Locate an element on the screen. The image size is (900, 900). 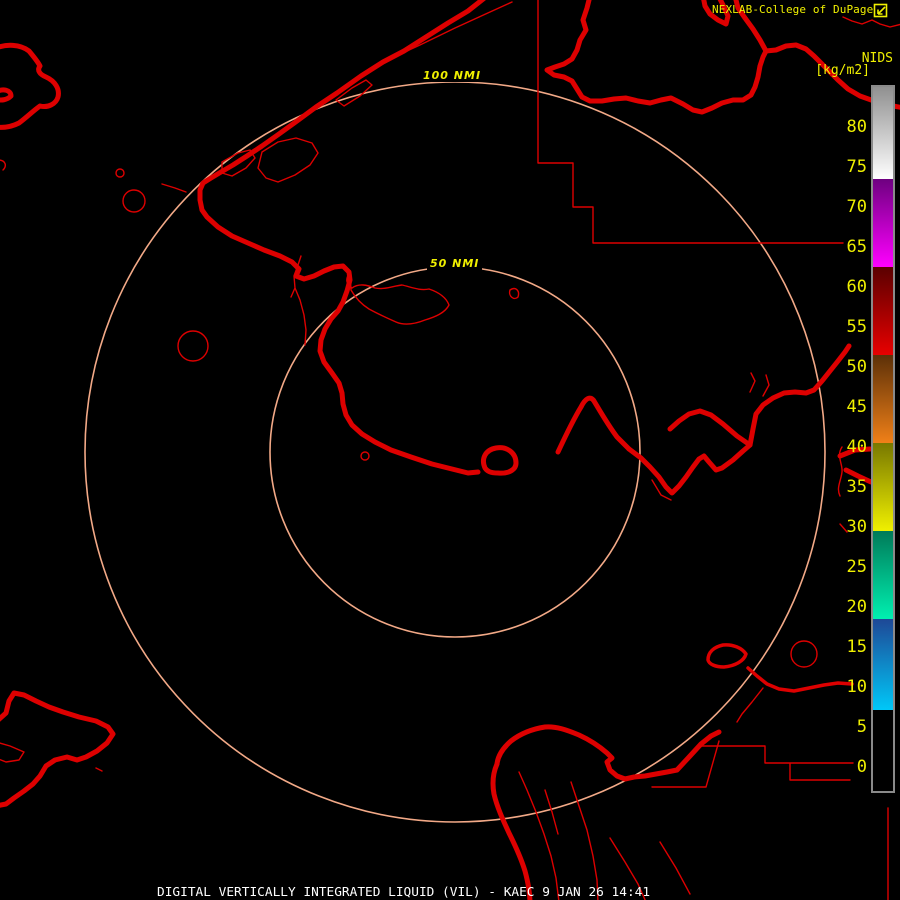
scale-tick: 70 is located at coordinates (856, 207).